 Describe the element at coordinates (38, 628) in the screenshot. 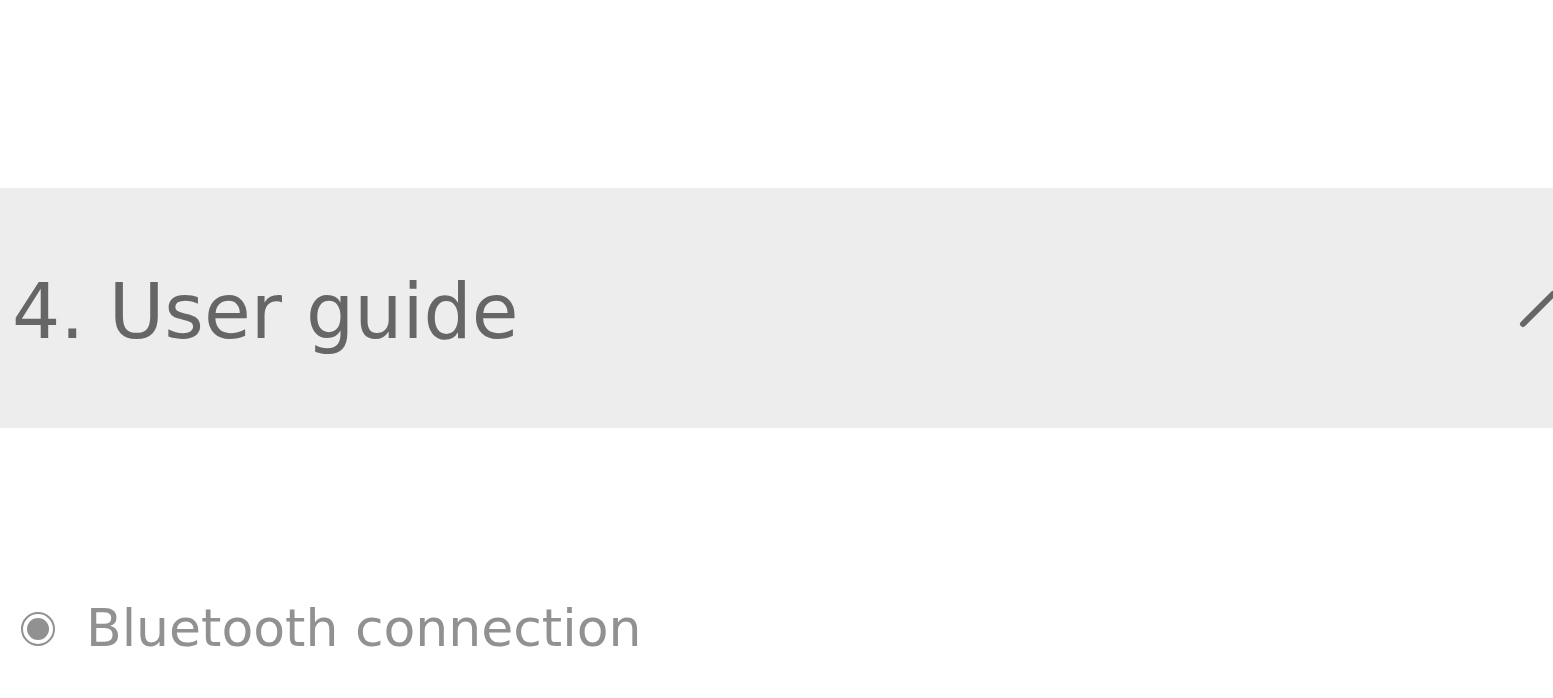

I see `radio-button` at that location.